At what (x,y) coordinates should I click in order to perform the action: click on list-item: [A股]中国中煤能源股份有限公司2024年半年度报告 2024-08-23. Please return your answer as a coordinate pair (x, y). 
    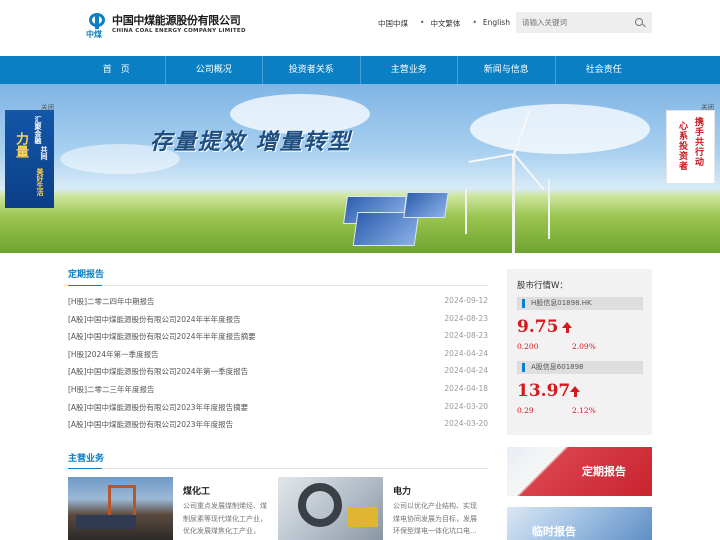
    Looking at the image, I should click on (278, 323).